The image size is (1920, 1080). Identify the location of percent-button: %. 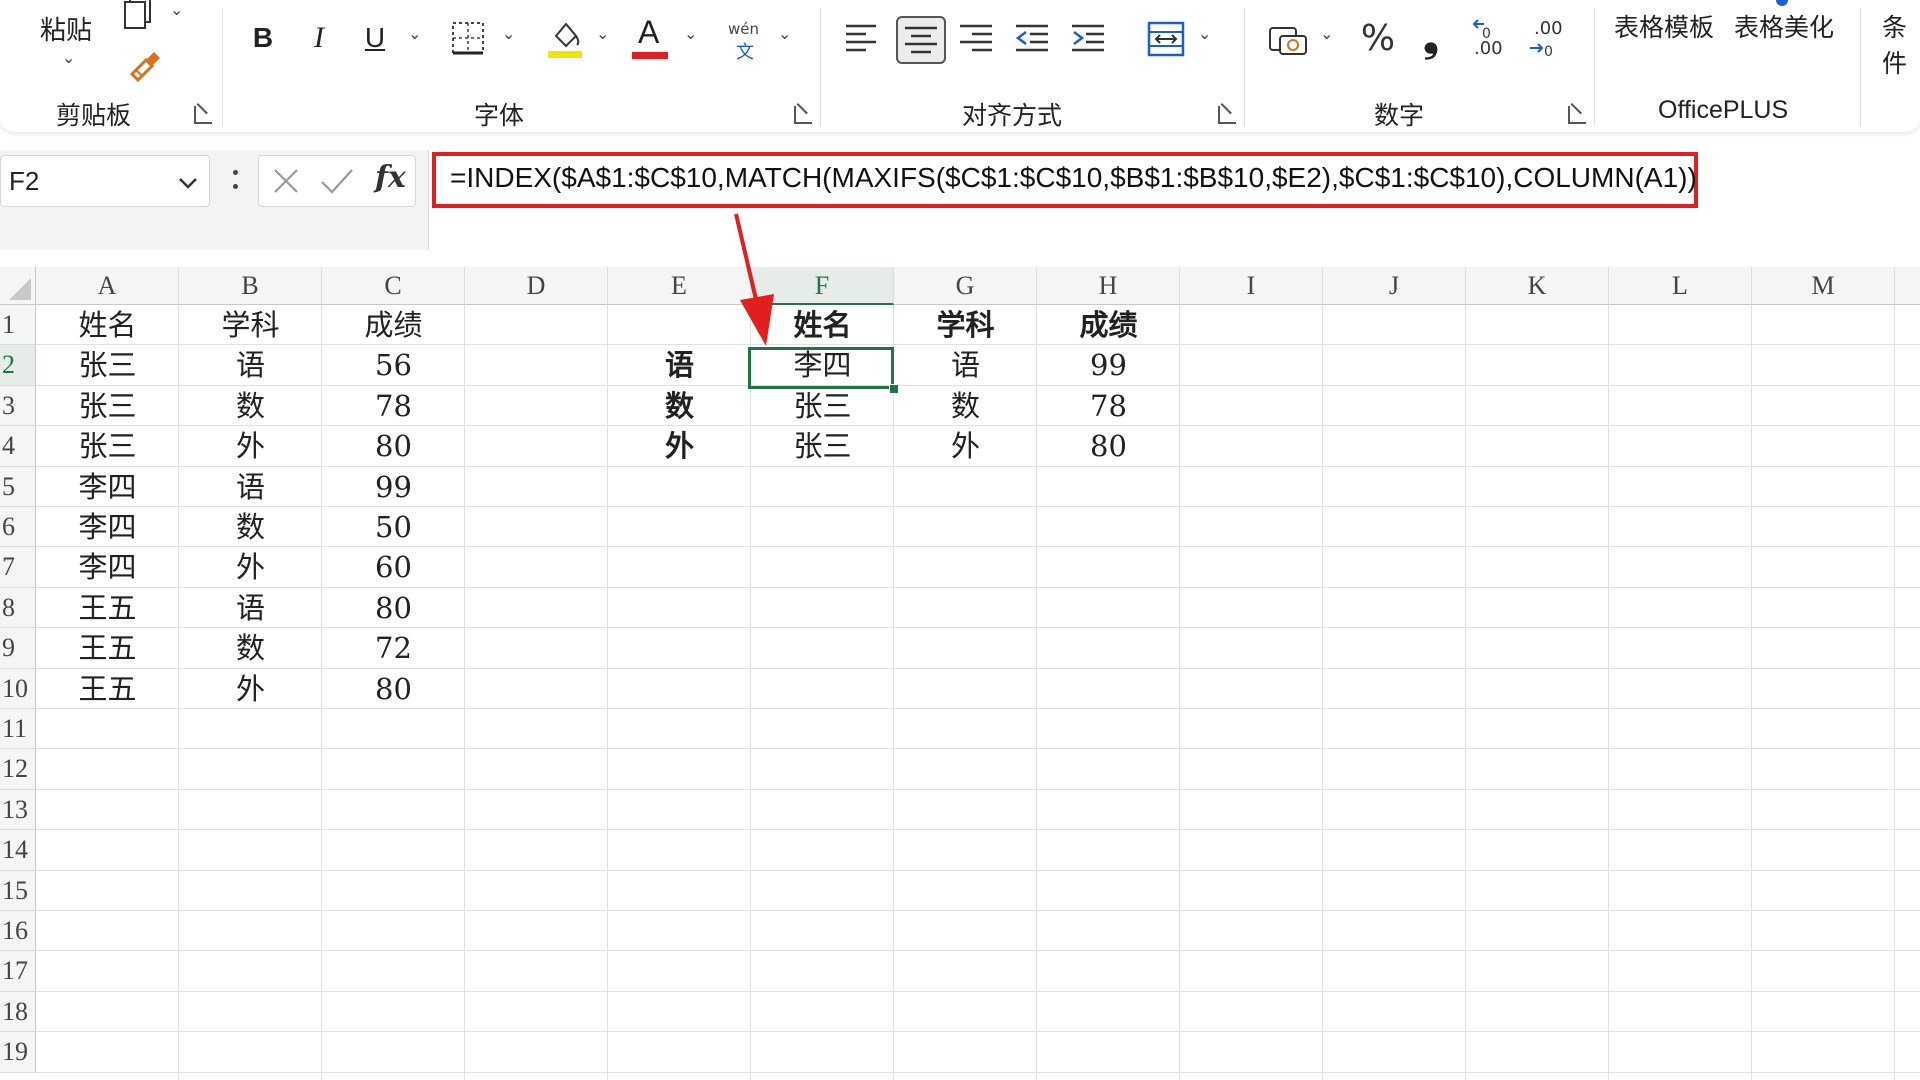
(1378, 38).